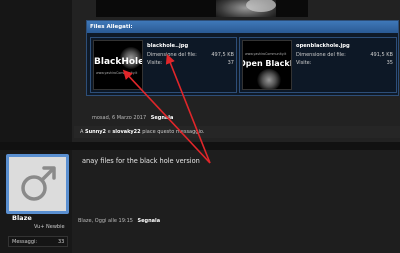 This screenshot has width=400, height=253. What do you see at coordinates (25, 242) in the screenshot?
I see `messages-label: Messaggi:` at bounding box center [25, 242].